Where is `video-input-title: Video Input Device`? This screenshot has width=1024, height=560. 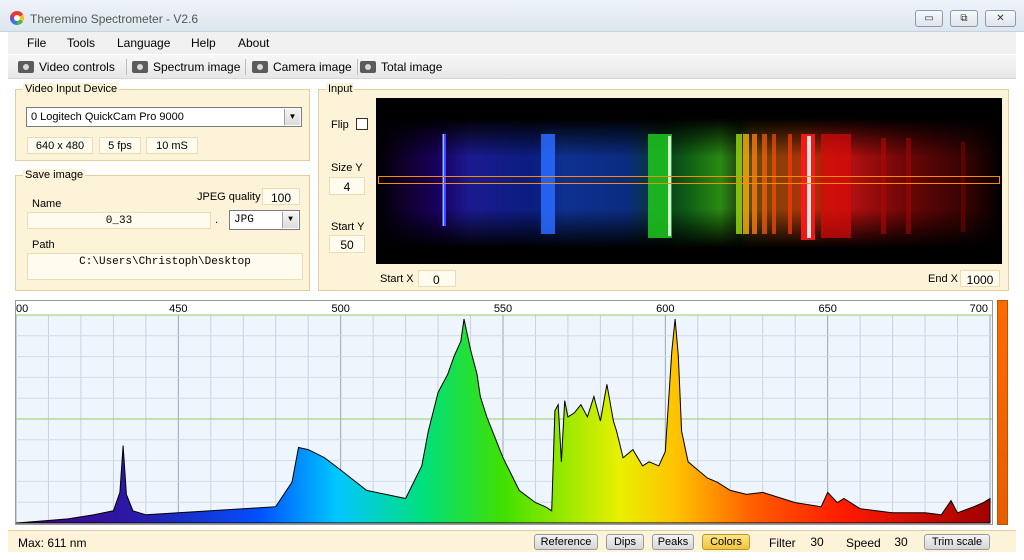 video-input-title: Video Input Device is located at coordinates (71, 89).